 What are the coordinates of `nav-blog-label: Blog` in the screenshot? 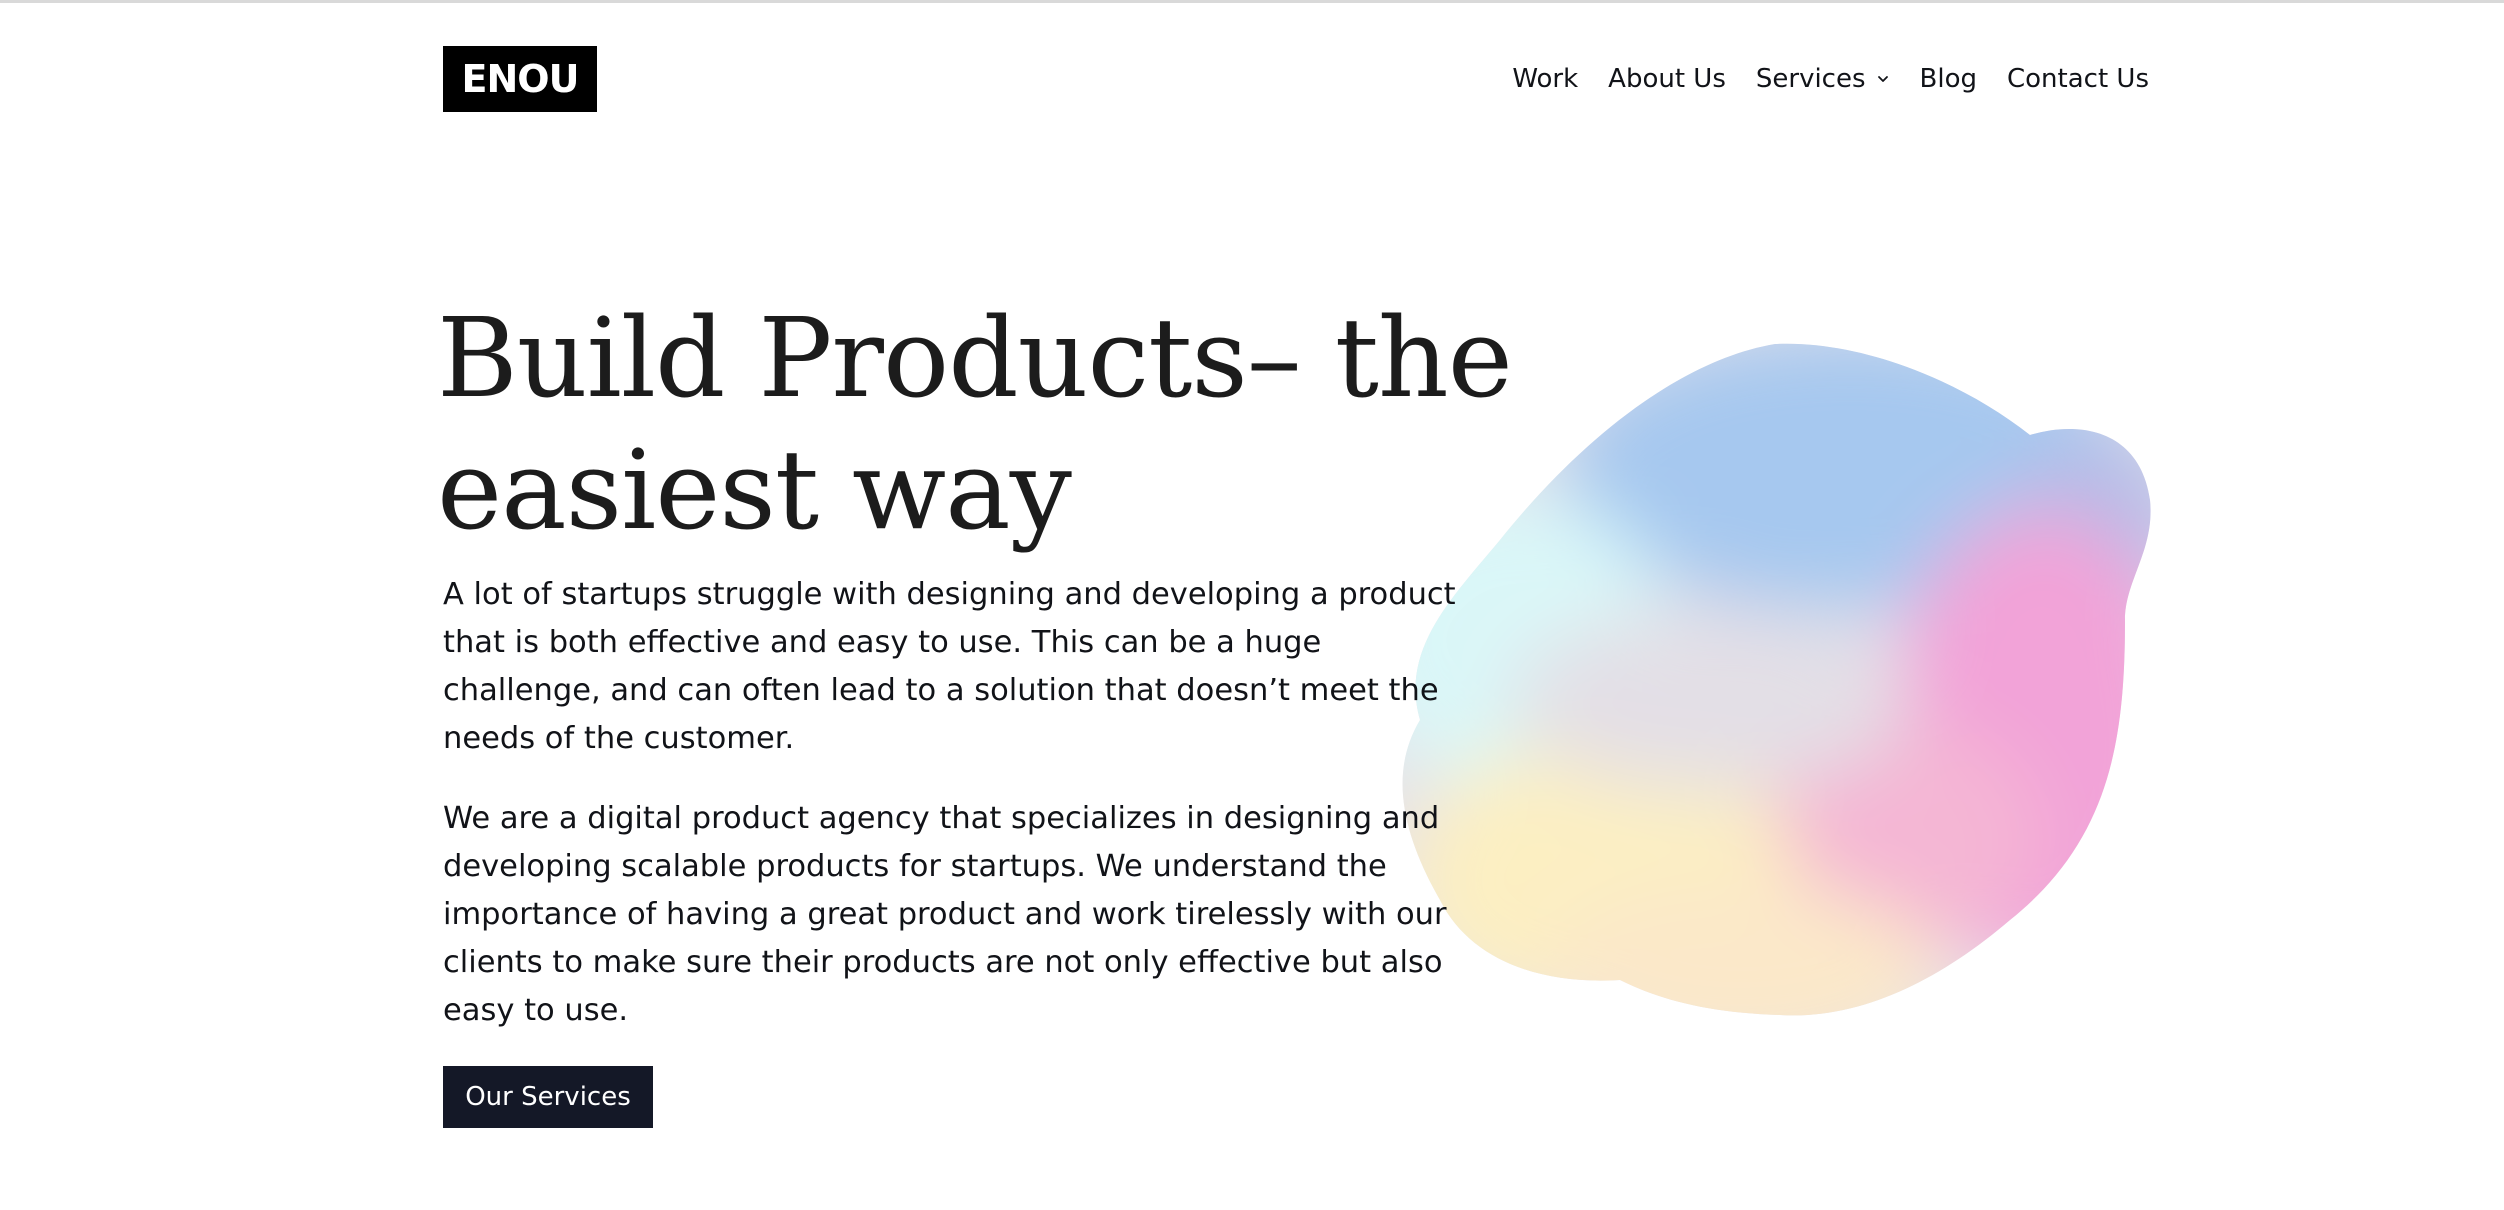 It's located at (1948, 79).